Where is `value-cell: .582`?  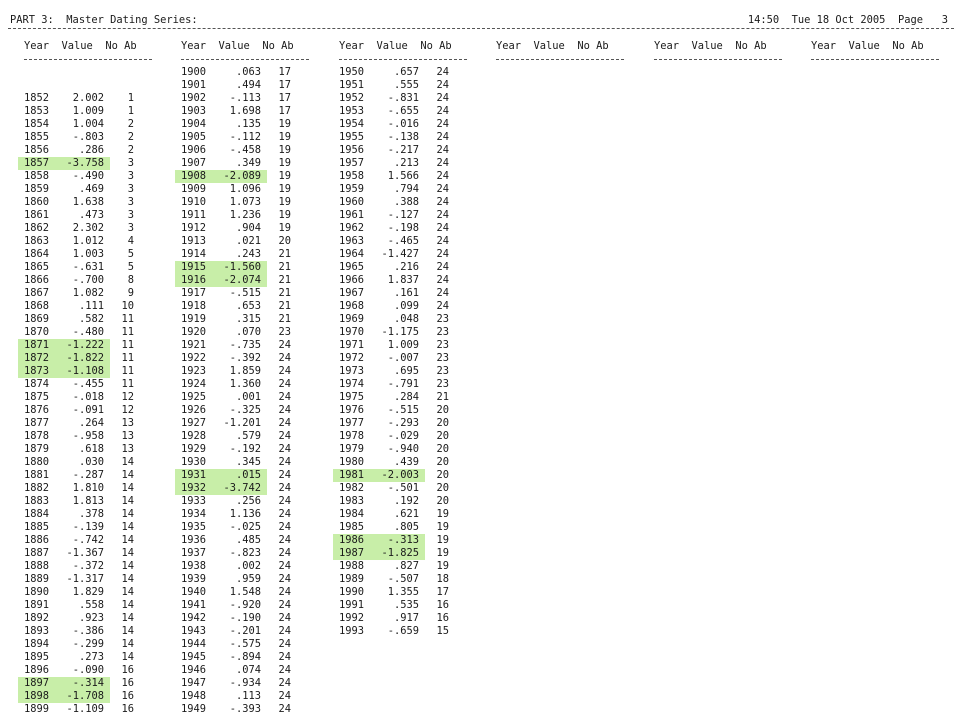 value-cell: .582 is located at coordinates (91, 319).